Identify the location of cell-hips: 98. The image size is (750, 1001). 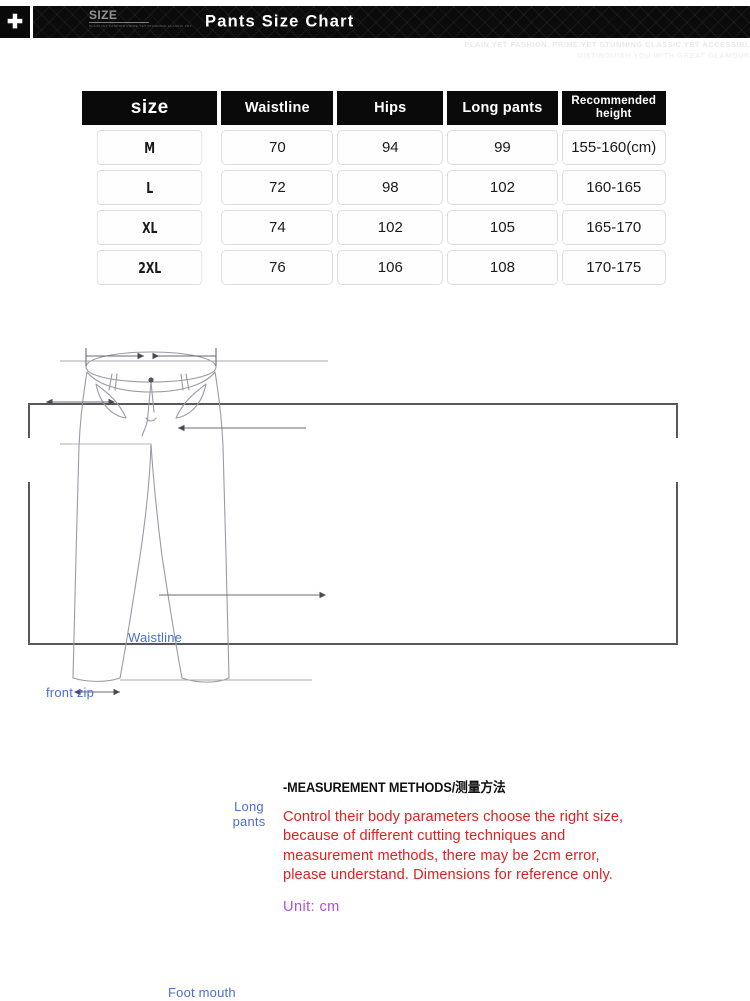
(390, 187).